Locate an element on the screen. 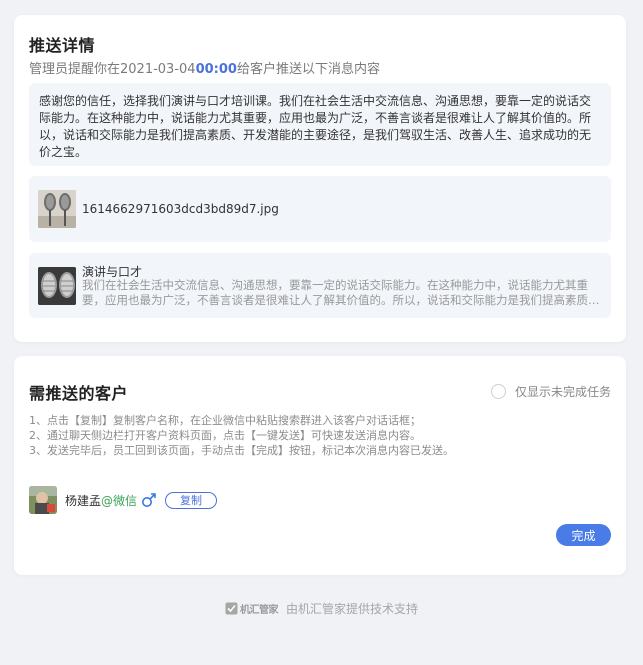  done-button: 完成 is located at coordinates (583, 535).